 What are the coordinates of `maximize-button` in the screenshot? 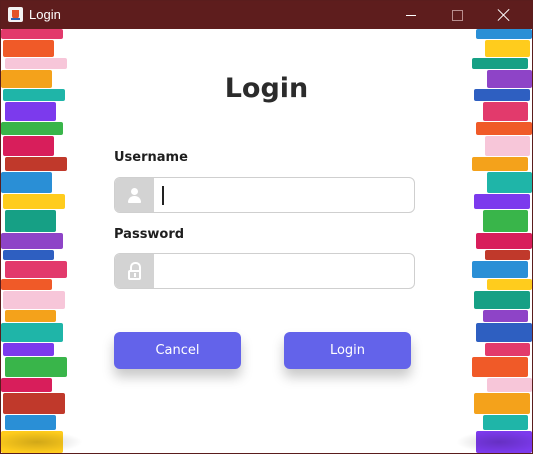 It's located at (457, 15).